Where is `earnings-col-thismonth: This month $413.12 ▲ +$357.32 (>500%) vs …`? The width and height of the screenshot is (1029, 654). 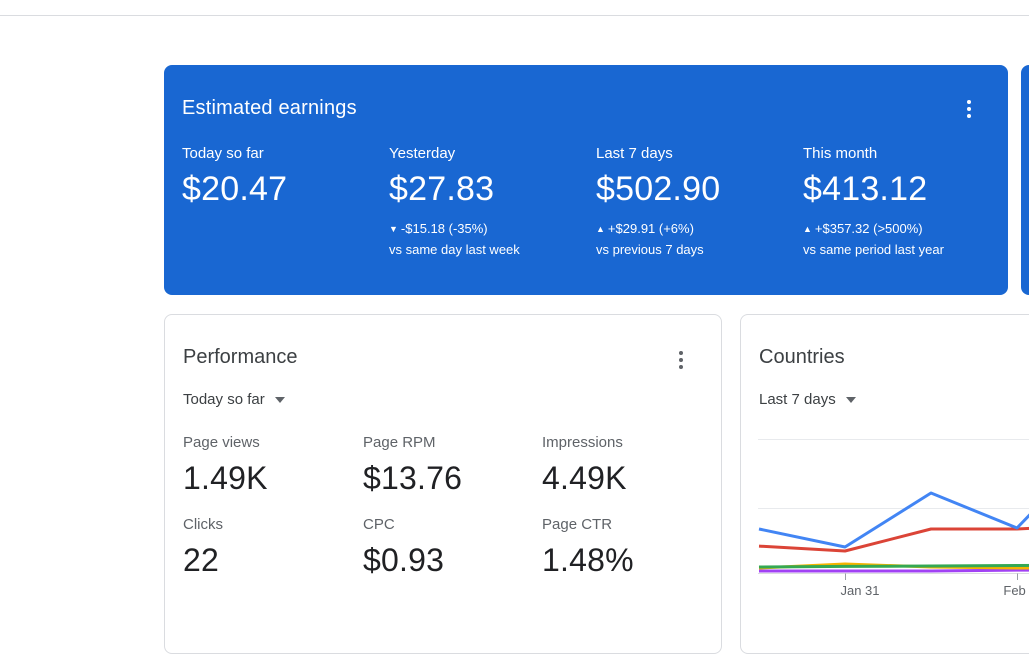
earnings-col-thismonth: This month $413.12 ▲ +$357.32 (>500%) vs … is located at coordinates (906, 202).